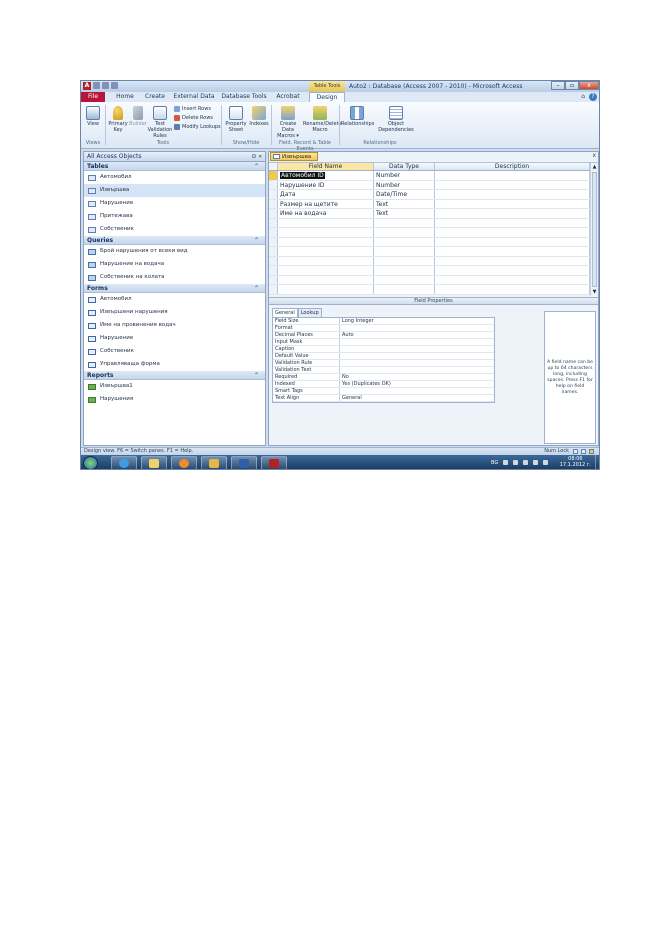  What do you see at coordinates (417, 335) in the screenshot?
I see `property-value: Auto` at bounding box center [417, 335].